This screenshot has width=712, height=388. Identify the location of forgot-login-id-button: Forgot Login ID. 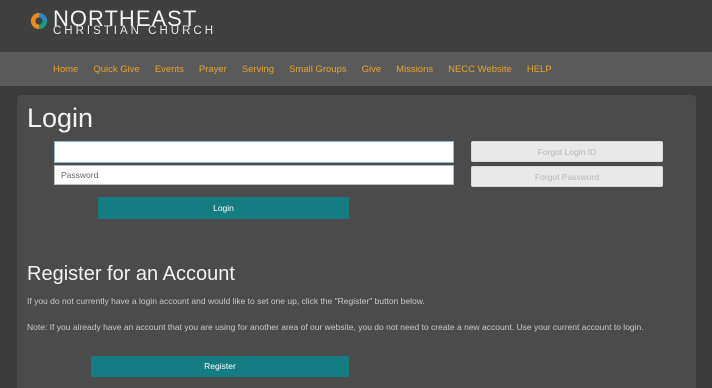
(567, 151).